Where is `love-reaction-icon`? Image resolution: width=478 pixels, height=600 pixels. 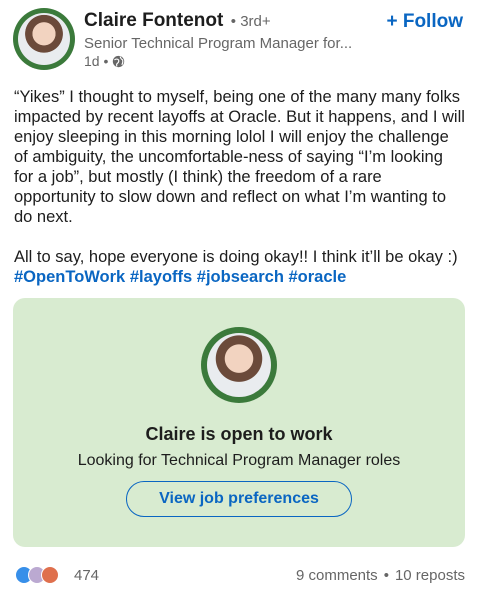 love-reaction-icon is located at coordinates (50, 575).